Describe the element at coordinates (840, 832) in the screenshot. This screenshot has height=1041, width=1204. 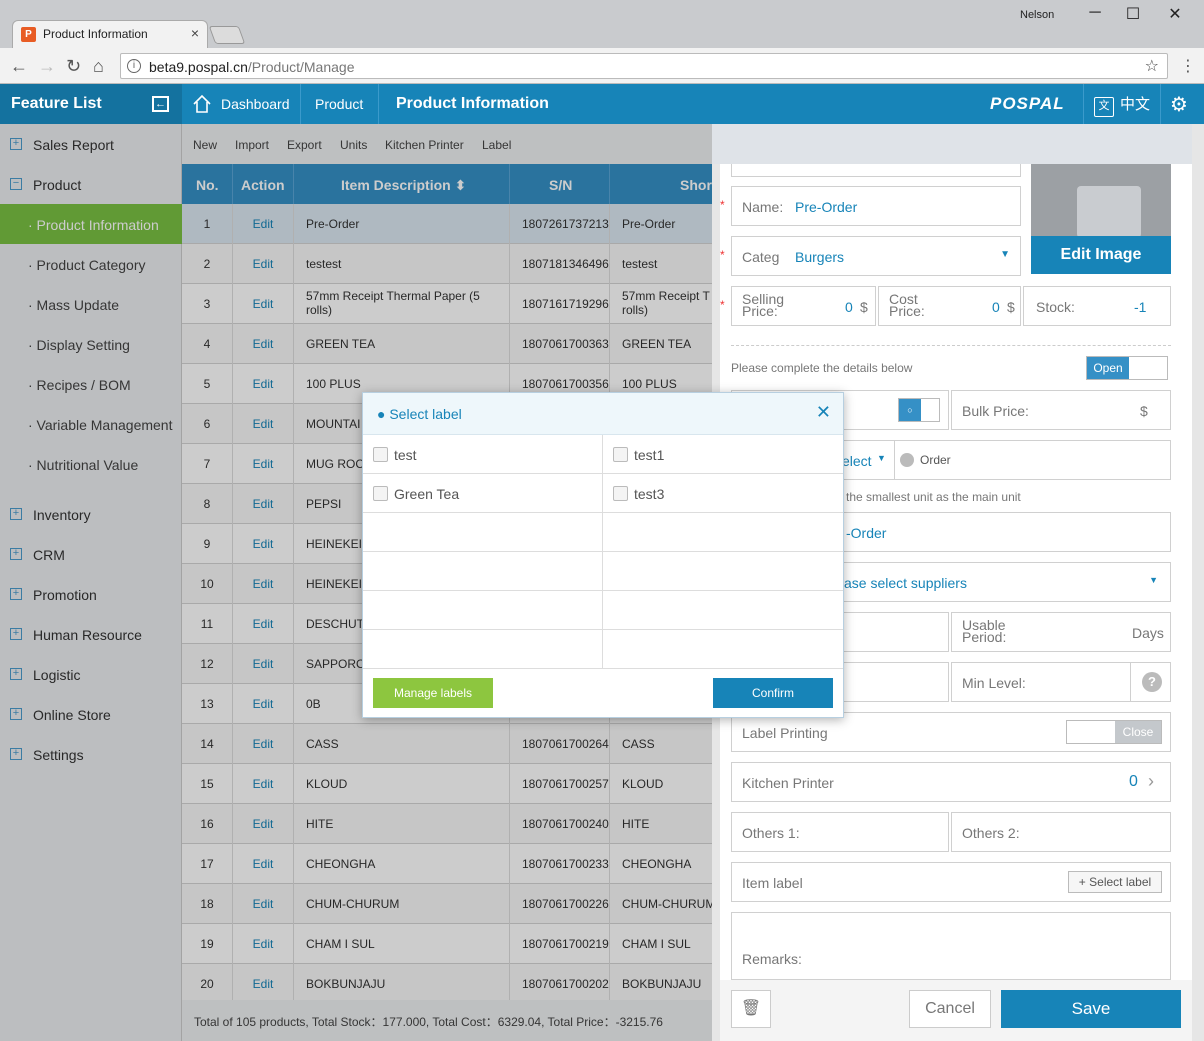
I see `others1-field: Others 1:` at that location.